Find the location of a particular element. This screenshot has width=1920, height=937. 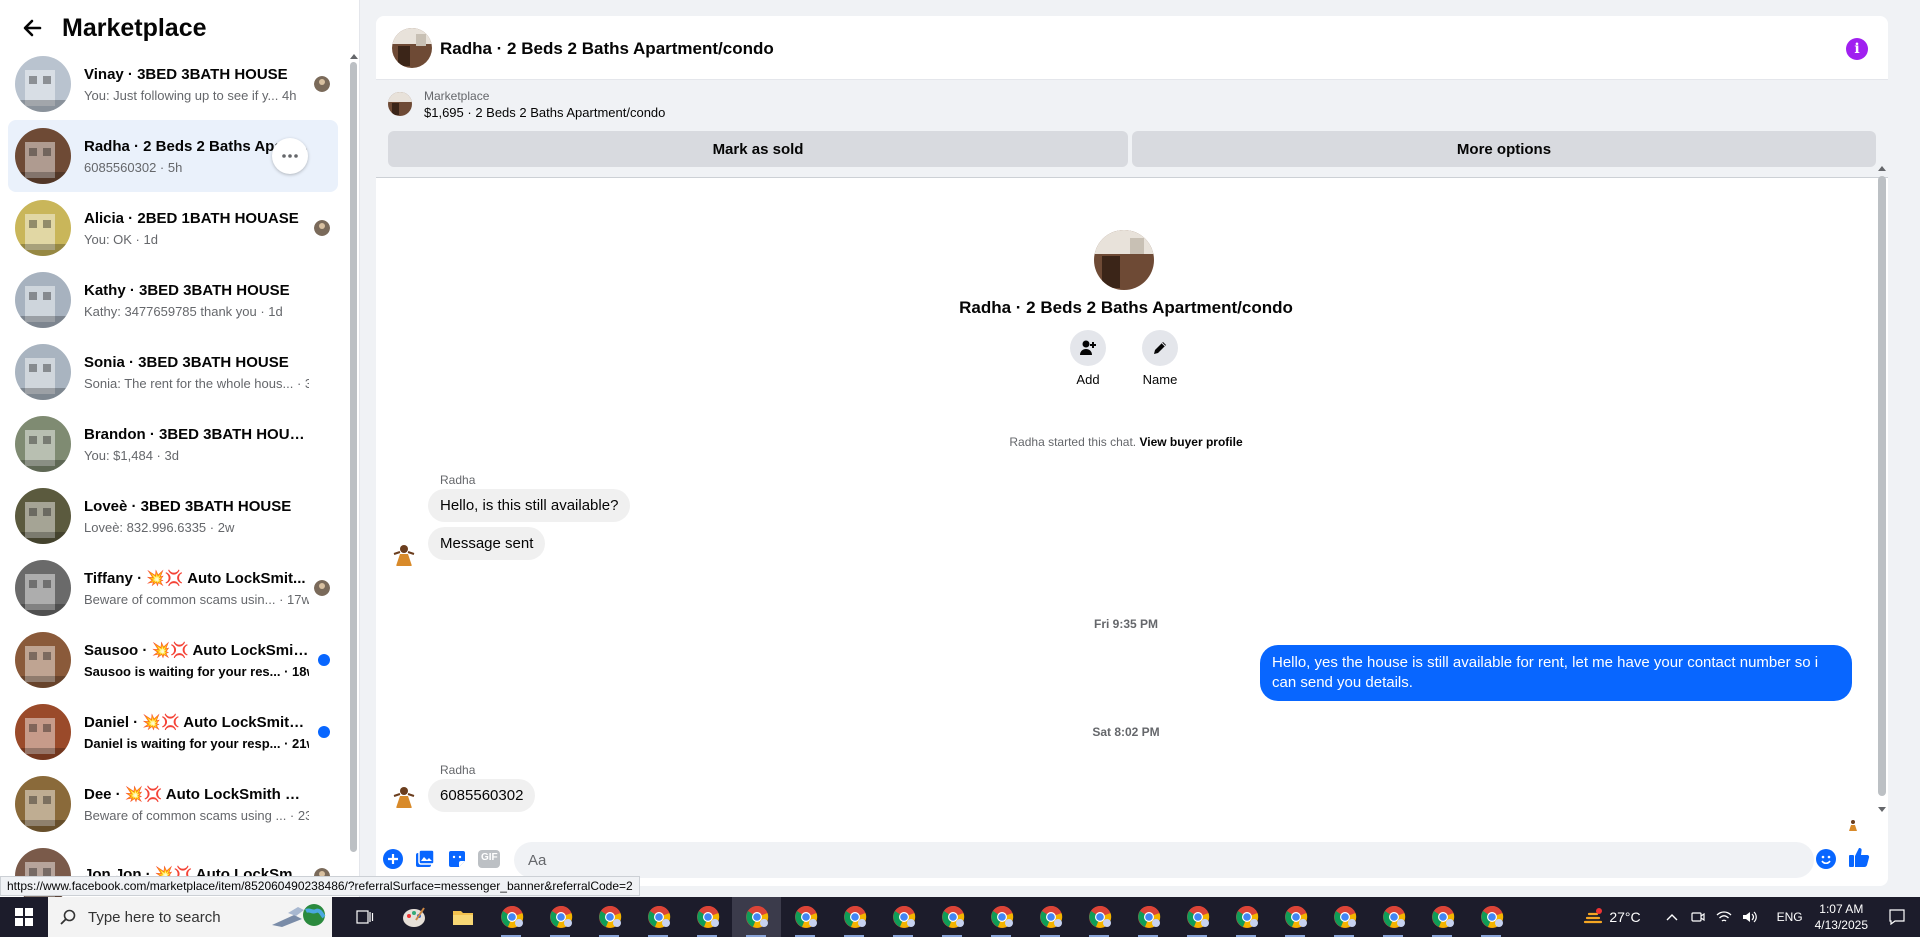

language-indicator: ENG is located at coordinates (1790, 917).